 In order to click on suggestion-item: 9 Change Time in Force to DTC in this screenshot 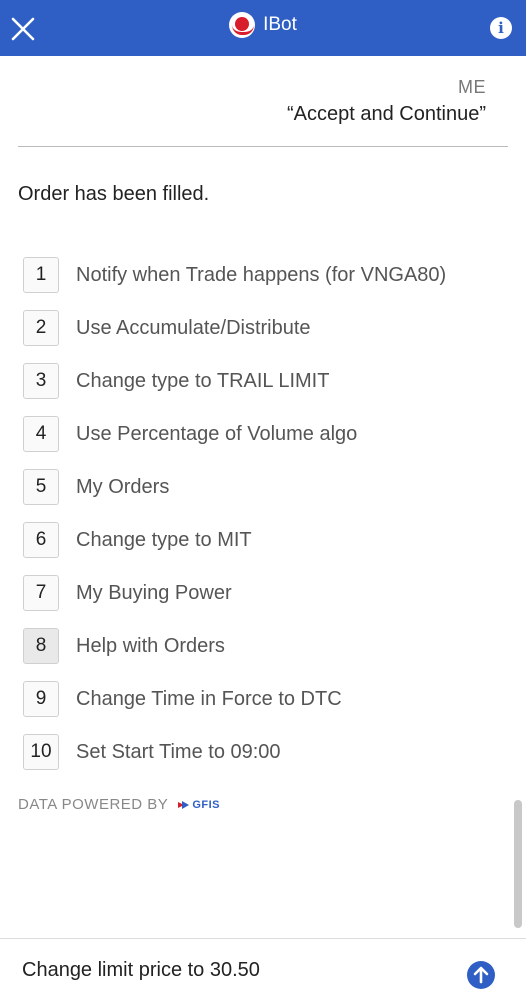, I will do `click(182, 699)`.